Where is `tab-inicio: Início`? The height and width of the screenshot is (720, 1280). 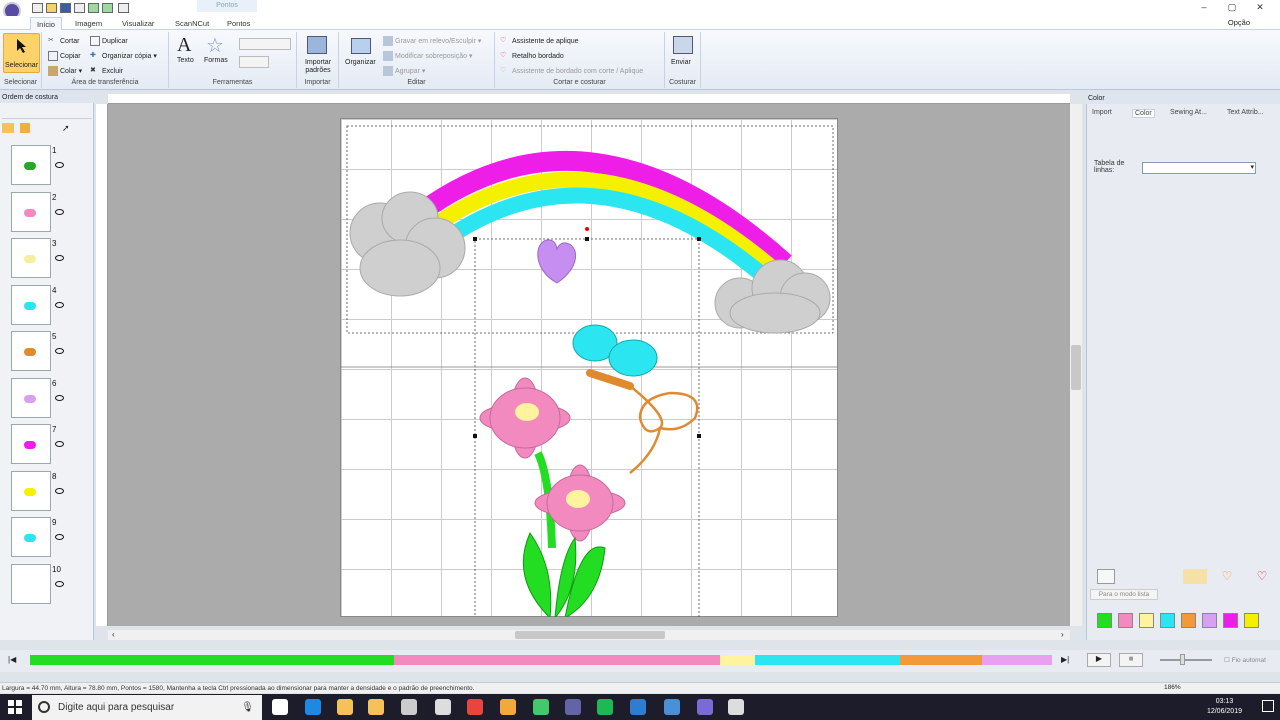
tab-inicio: Início is located at coordinates (46, 23).